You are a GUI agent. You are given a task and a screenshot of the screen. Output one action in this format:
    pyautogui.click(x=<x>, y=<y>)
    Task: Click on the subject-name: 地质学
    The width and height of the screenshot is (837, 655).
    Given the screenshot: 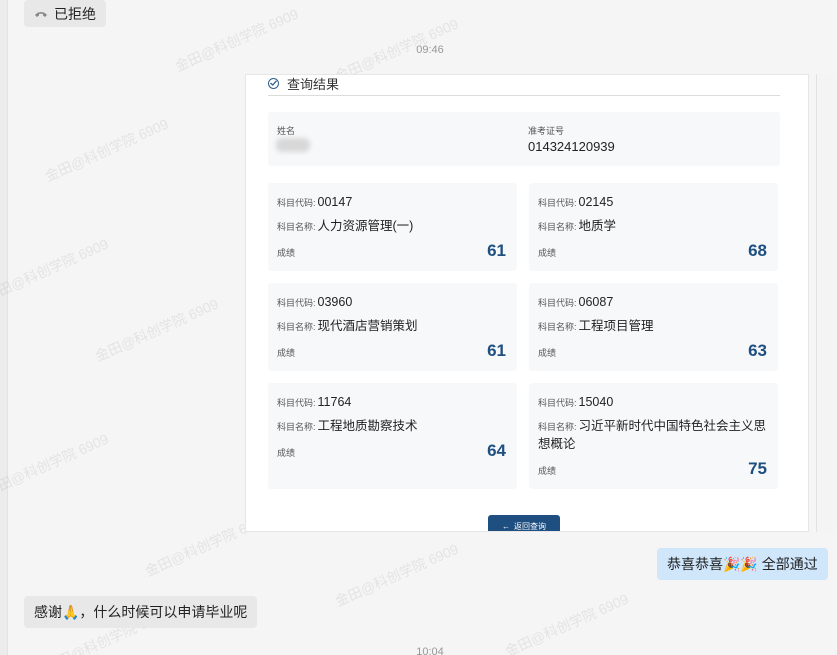 What is the action you would take?
    pyautogui.click(x=597, y=226)
    